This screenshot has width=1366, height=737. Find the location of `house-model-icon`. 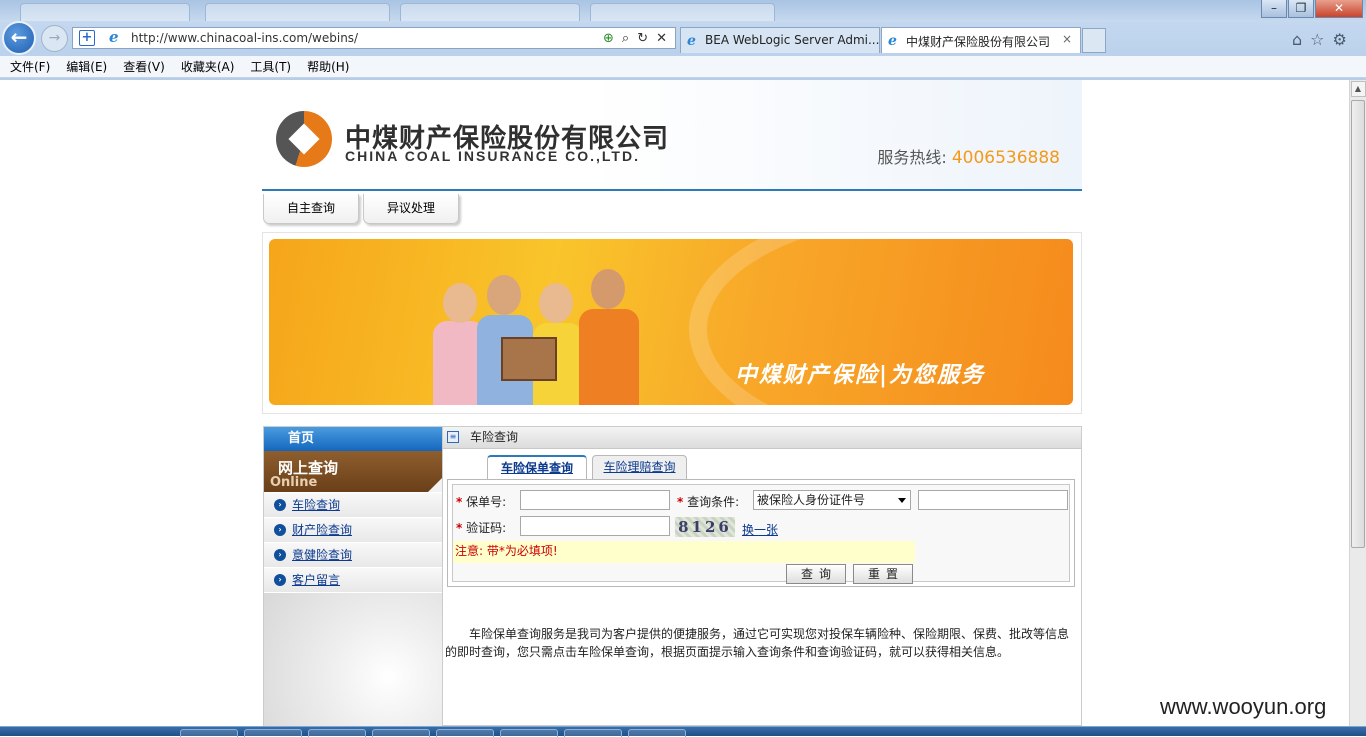

house-model-icon is located at coordinates (529, 359).